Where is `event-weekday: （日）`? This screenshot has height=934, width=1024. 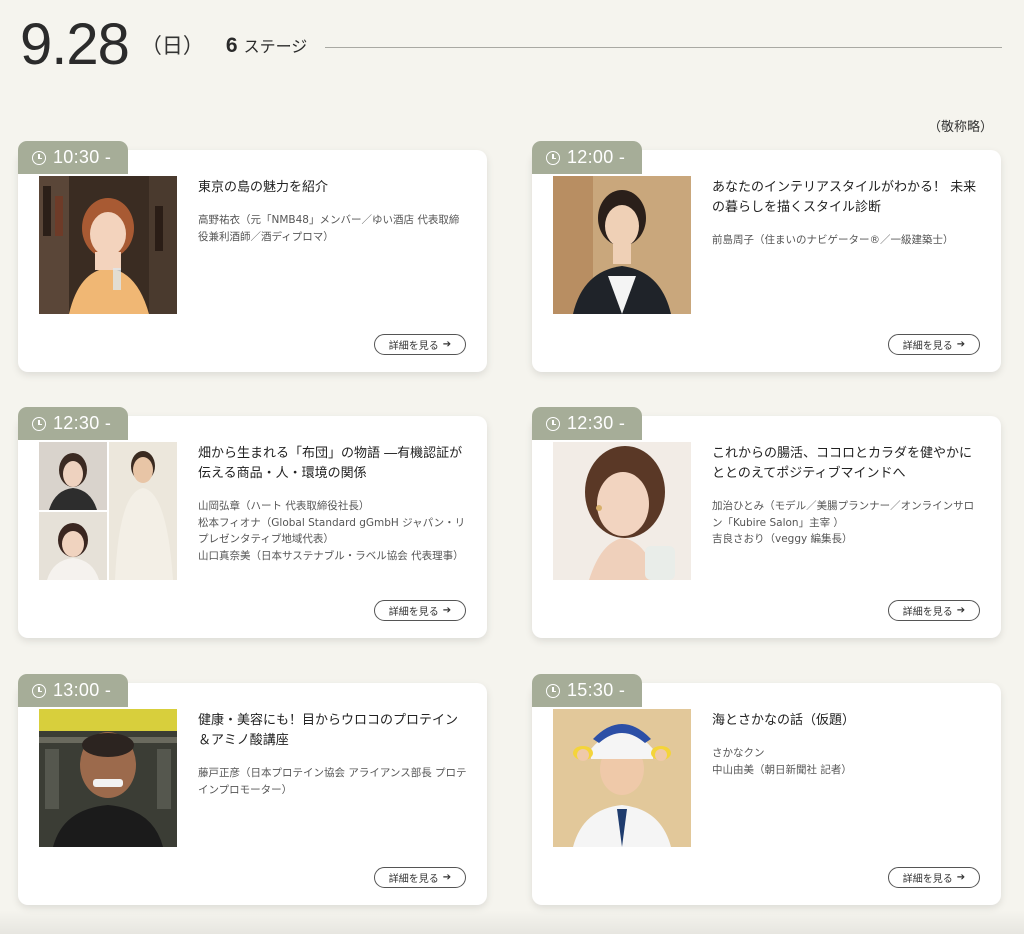
event-weekday: （日） is located at coordinates (172, 46).